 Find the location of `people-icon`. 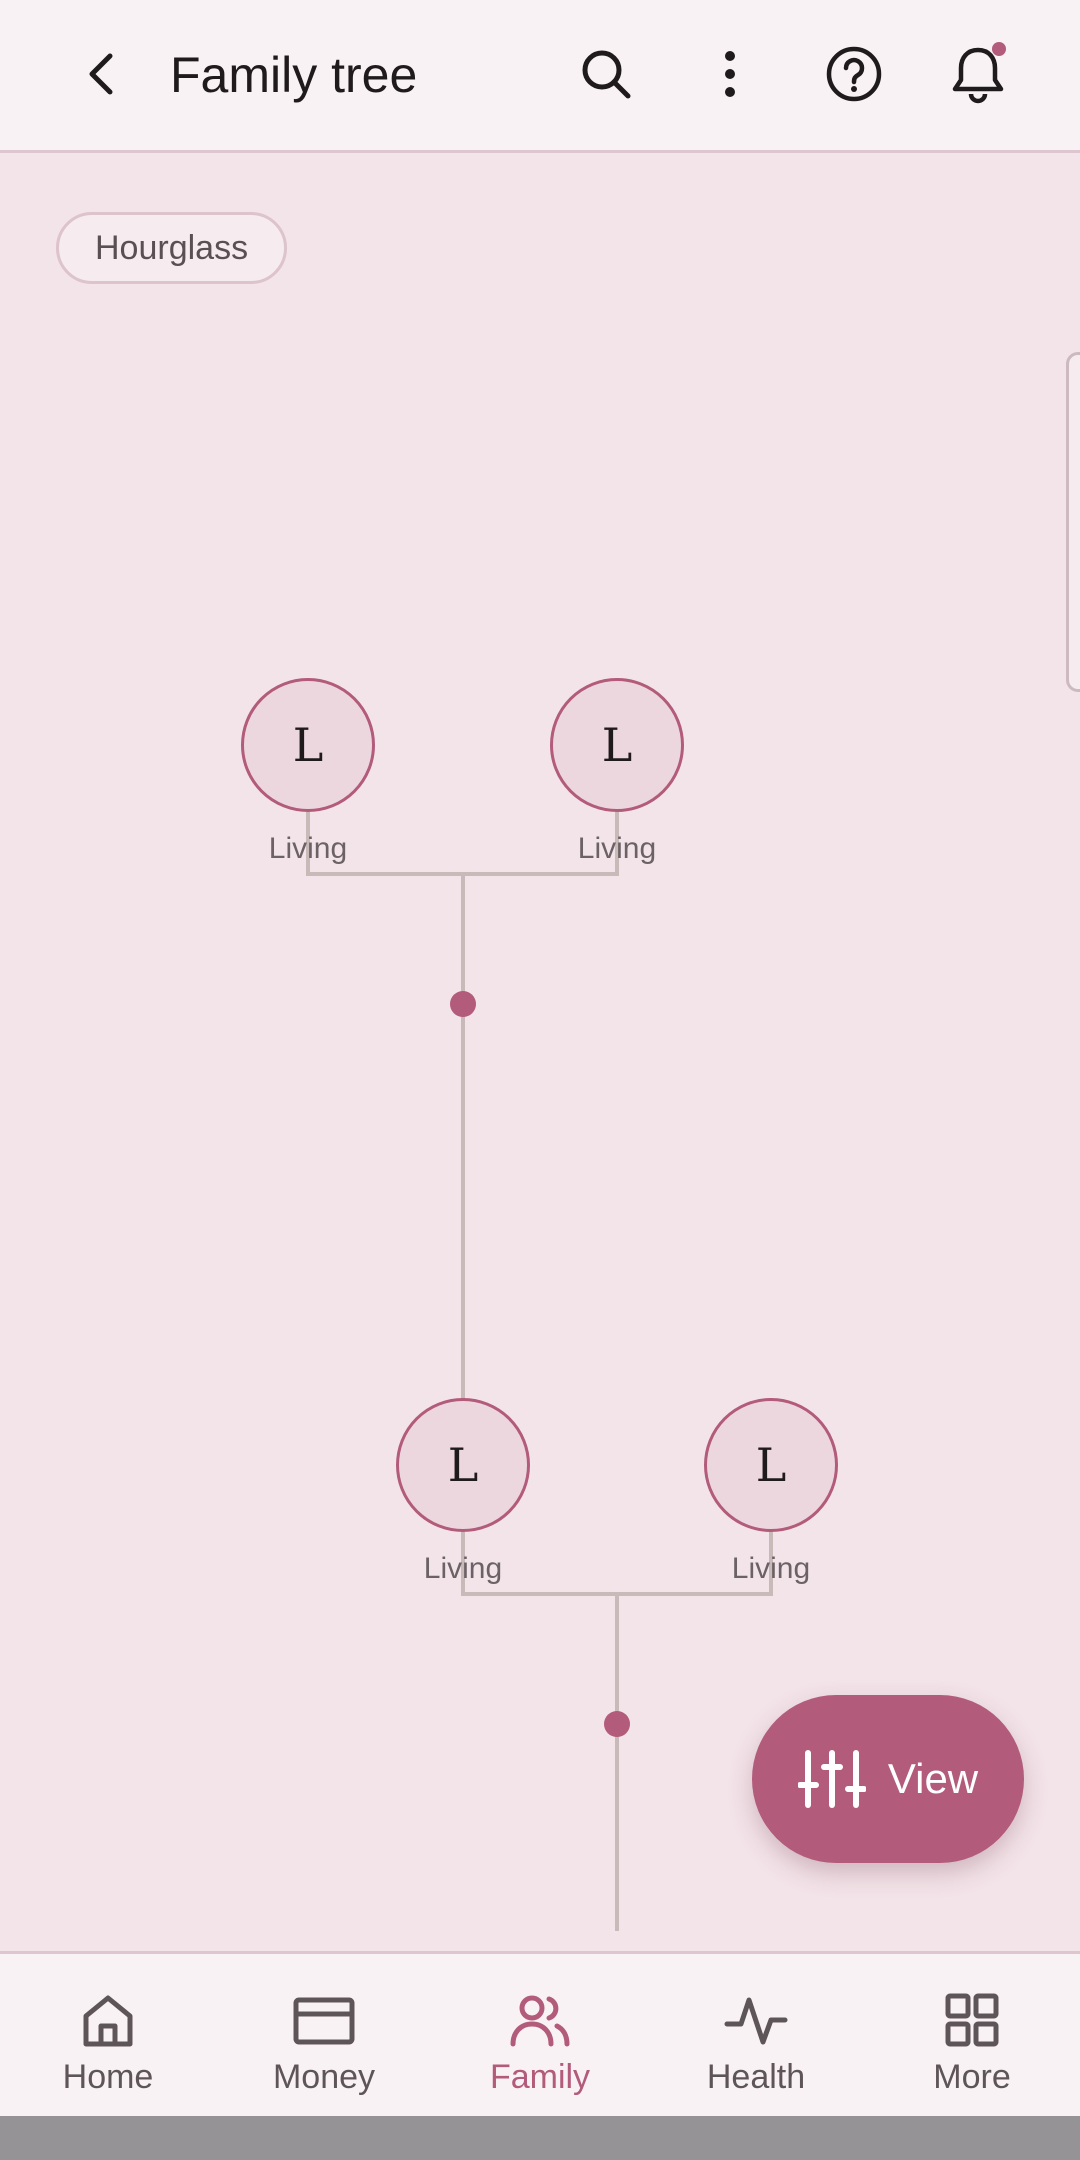

people-icon is located at coordinates (540, 2021).